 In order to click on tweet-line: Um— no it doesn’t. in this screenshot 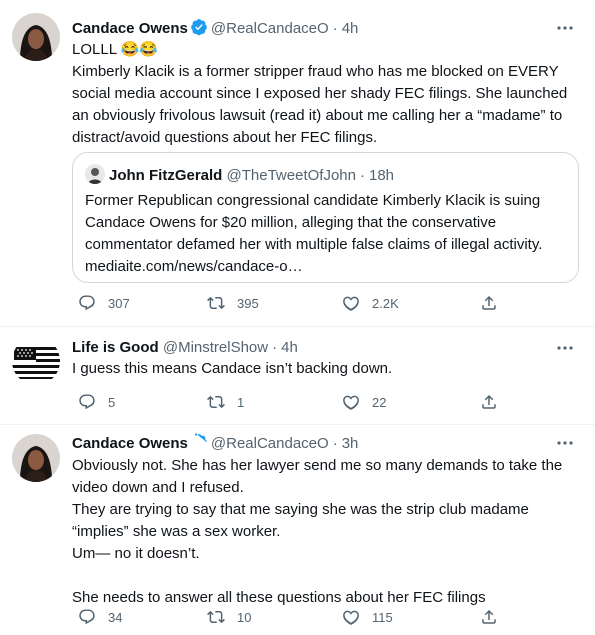, I will do `click(136, 553)`.